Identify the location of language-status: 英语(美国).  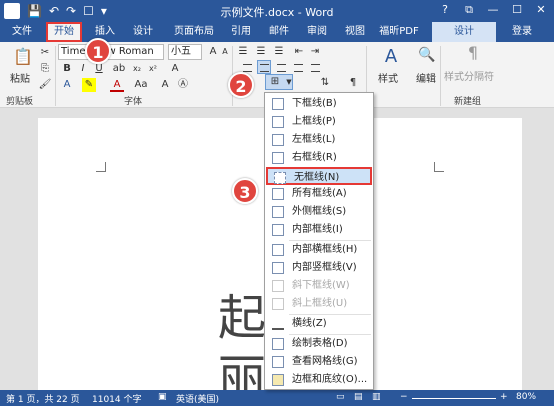
(197, 398).